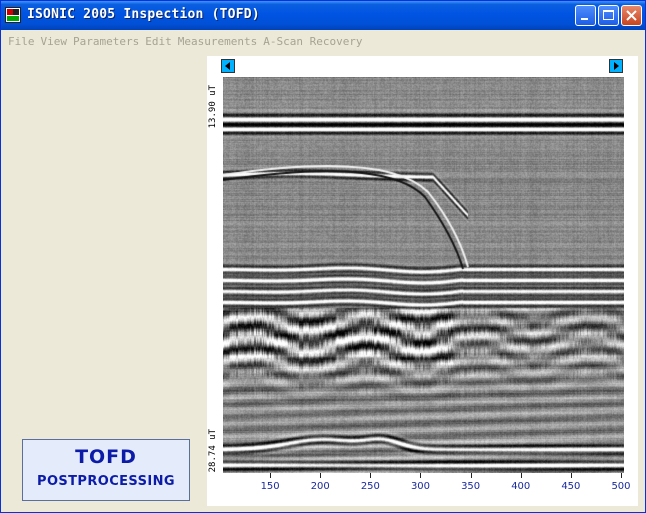 The width and height of the screenshot is (646, 513). Describe the element at coordinates (471, 486) in the screenshot. I see `x-tick-label: 350` at that location.